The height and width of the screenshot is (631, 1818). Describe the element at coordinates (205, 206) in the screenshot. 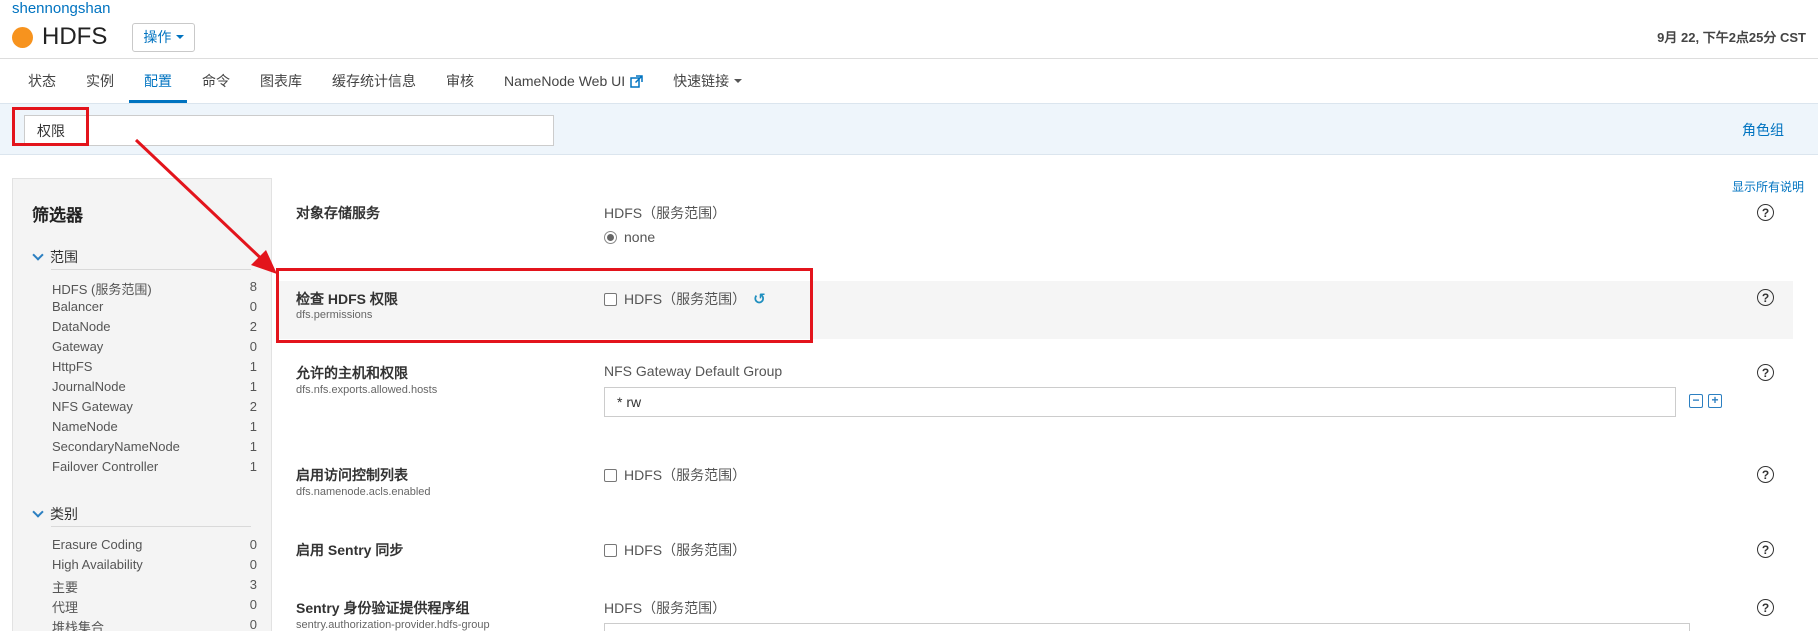

I see `annotation-arrow-icon` at that location.